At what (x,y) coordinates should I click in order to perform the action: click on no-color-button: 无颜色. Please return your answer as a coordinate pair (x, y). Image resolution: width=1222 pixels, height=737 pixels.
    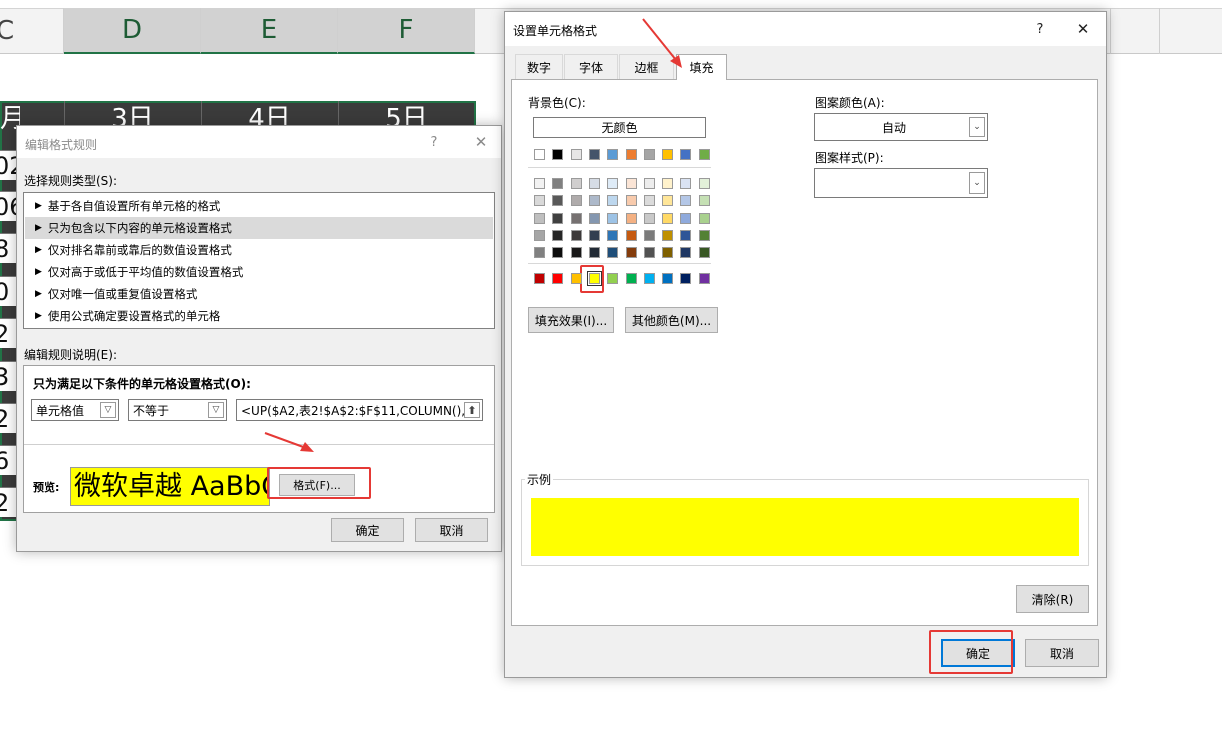
    Looking at the image, I should click on (619, 127).